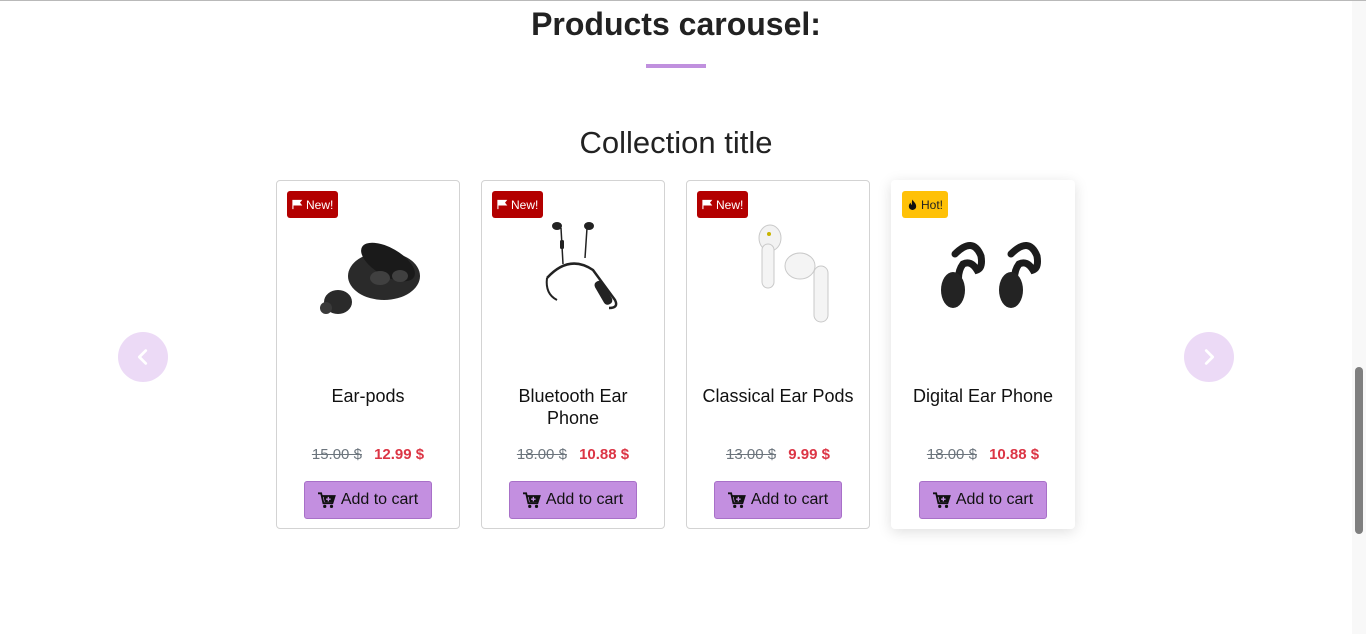  I want to click on product-name: Ear-pods, so click(368, 396).